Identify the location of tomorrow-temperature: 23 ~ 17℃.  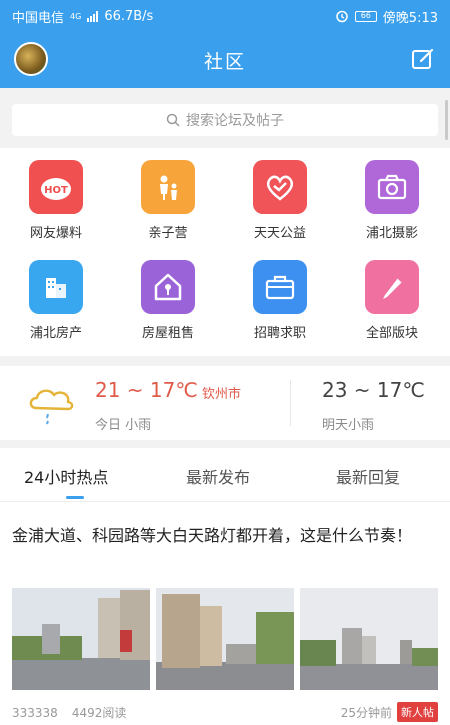
(373, 390).